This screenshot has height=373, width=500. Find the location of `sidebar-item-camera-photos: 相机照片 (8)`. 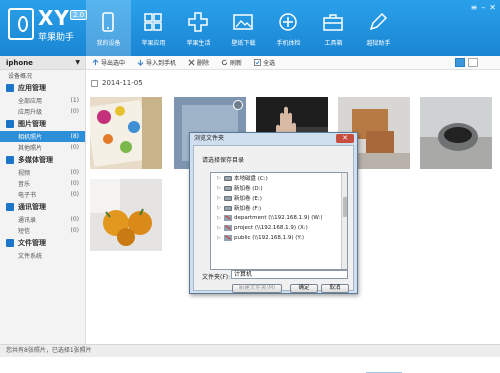

sidebar-item-camera-photos: 相机照片 (8) is located at coordinates (42, 136).